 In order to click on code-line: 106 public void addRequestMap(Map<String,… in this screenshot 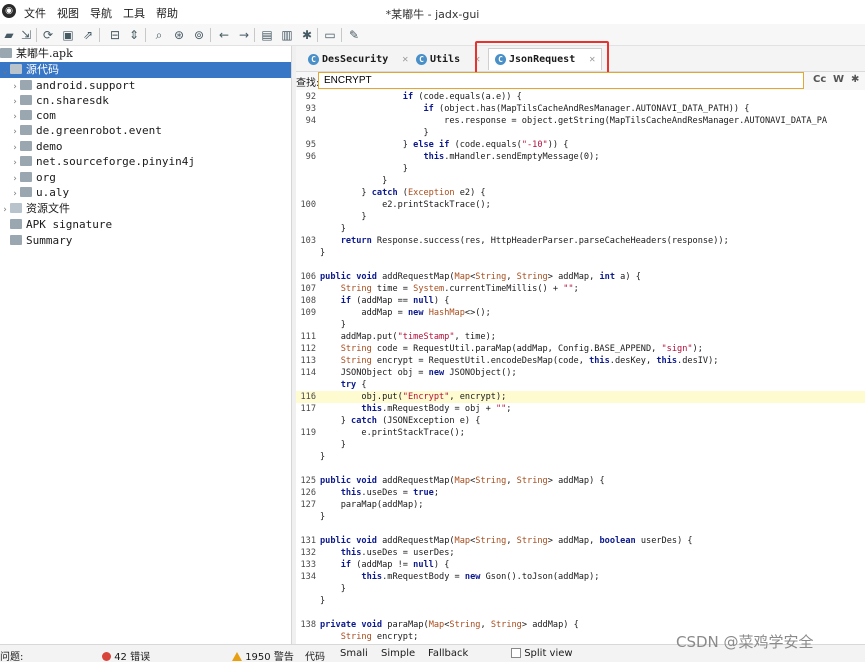, I will do `click(580, 277)`.